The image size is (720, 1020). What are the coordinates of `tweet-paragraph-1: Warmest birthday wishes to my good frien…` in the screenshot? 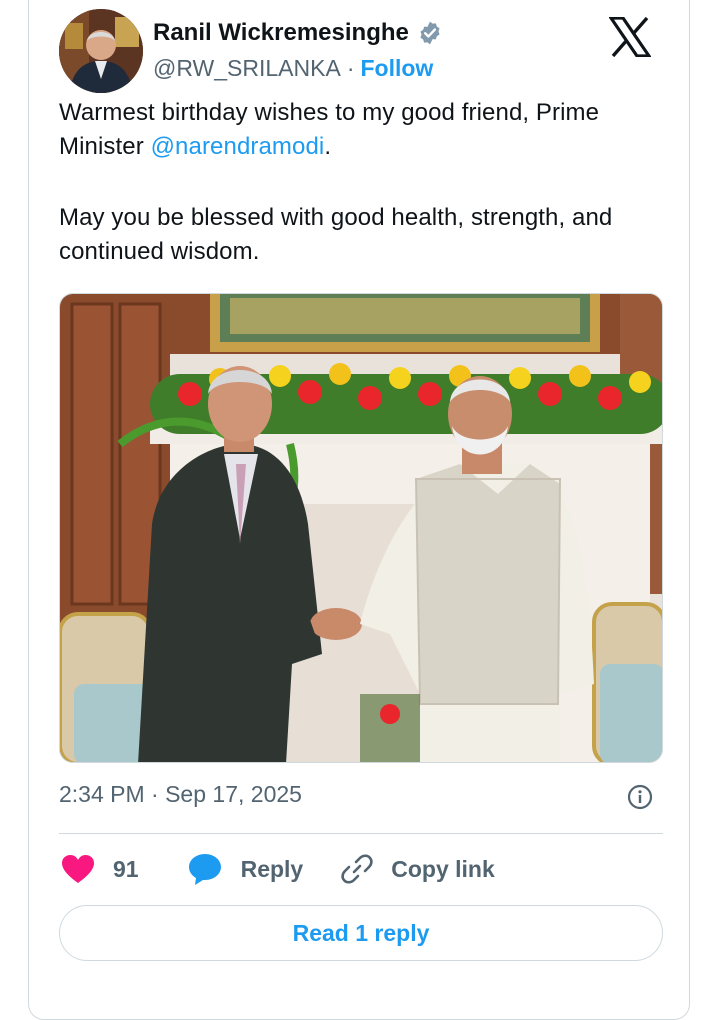 It's located at (359, 130).